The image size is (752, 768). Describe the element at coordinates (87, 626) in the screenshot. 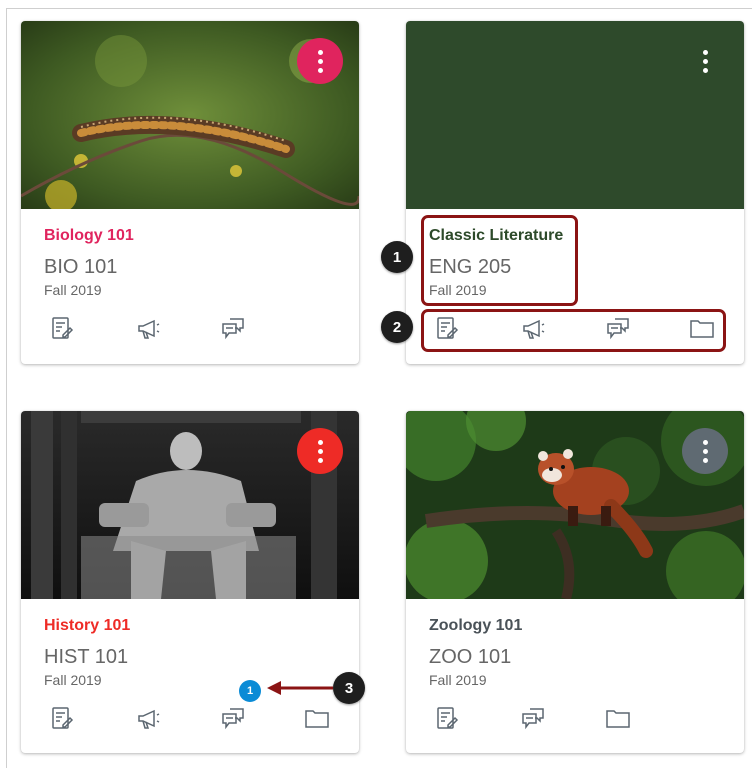

I see `course-title: History 101` at that location.